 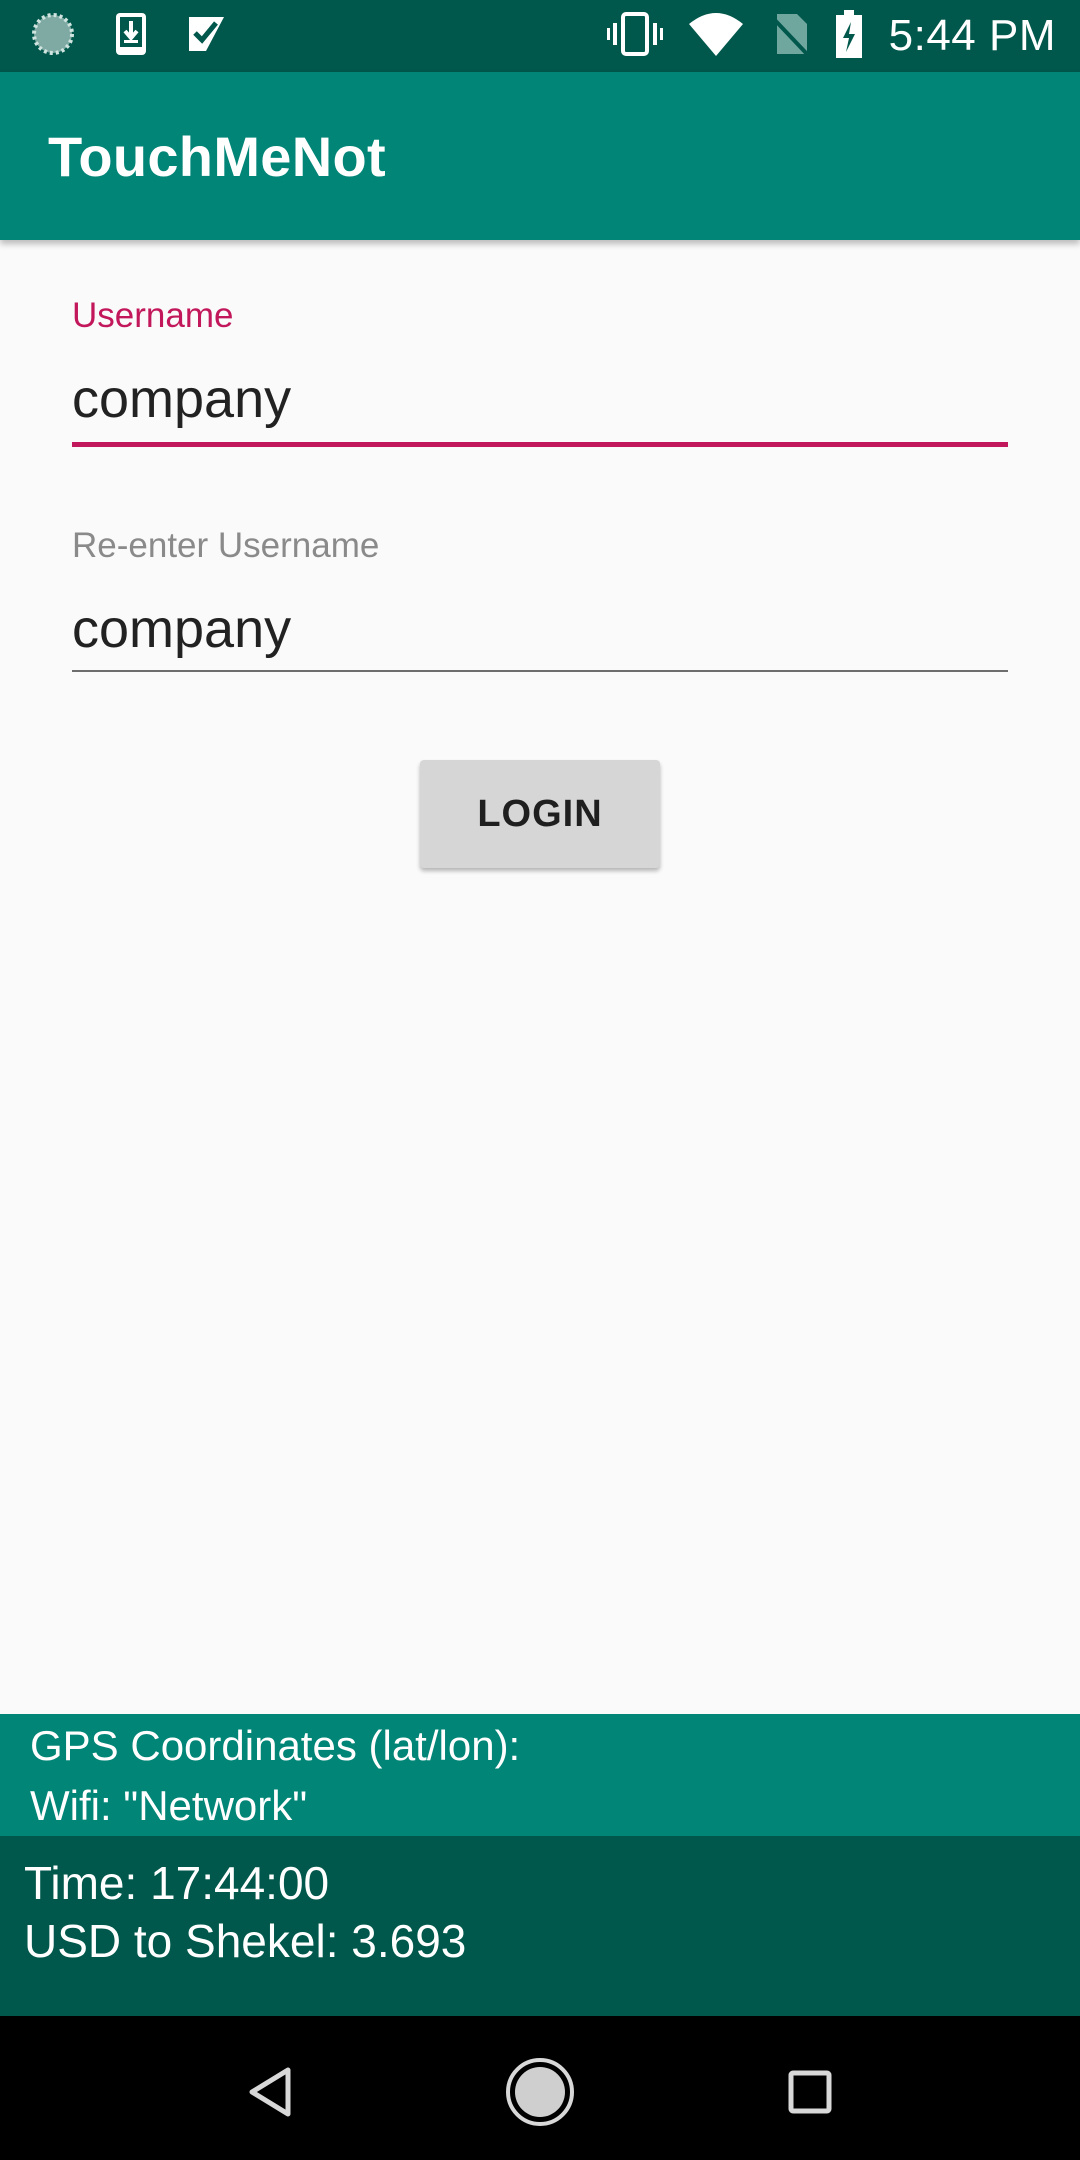 I want to click on battery-charging-icon, so click(x=849, y=36).